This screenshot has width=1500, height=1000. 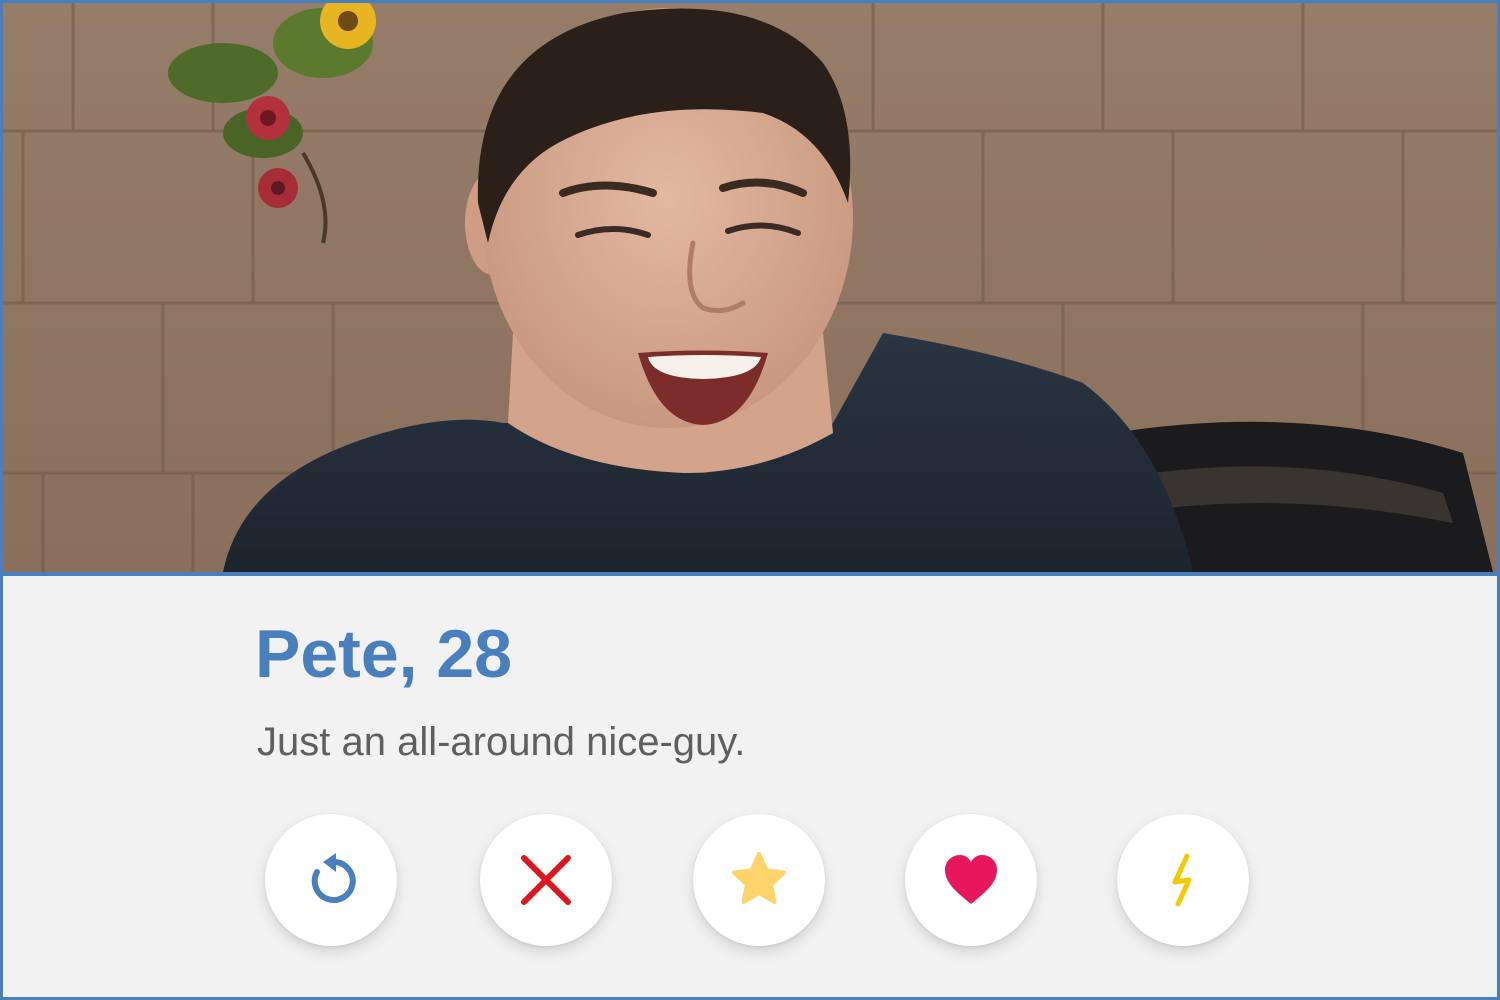 I want to click on boost-button, so click(x=1183, y=880).